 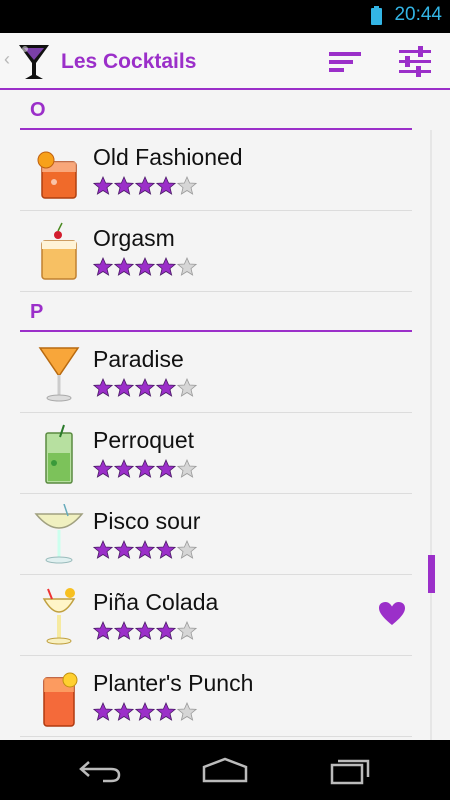 I want to click on old-fashioned-glass-icon, so click(x=57, y=175).